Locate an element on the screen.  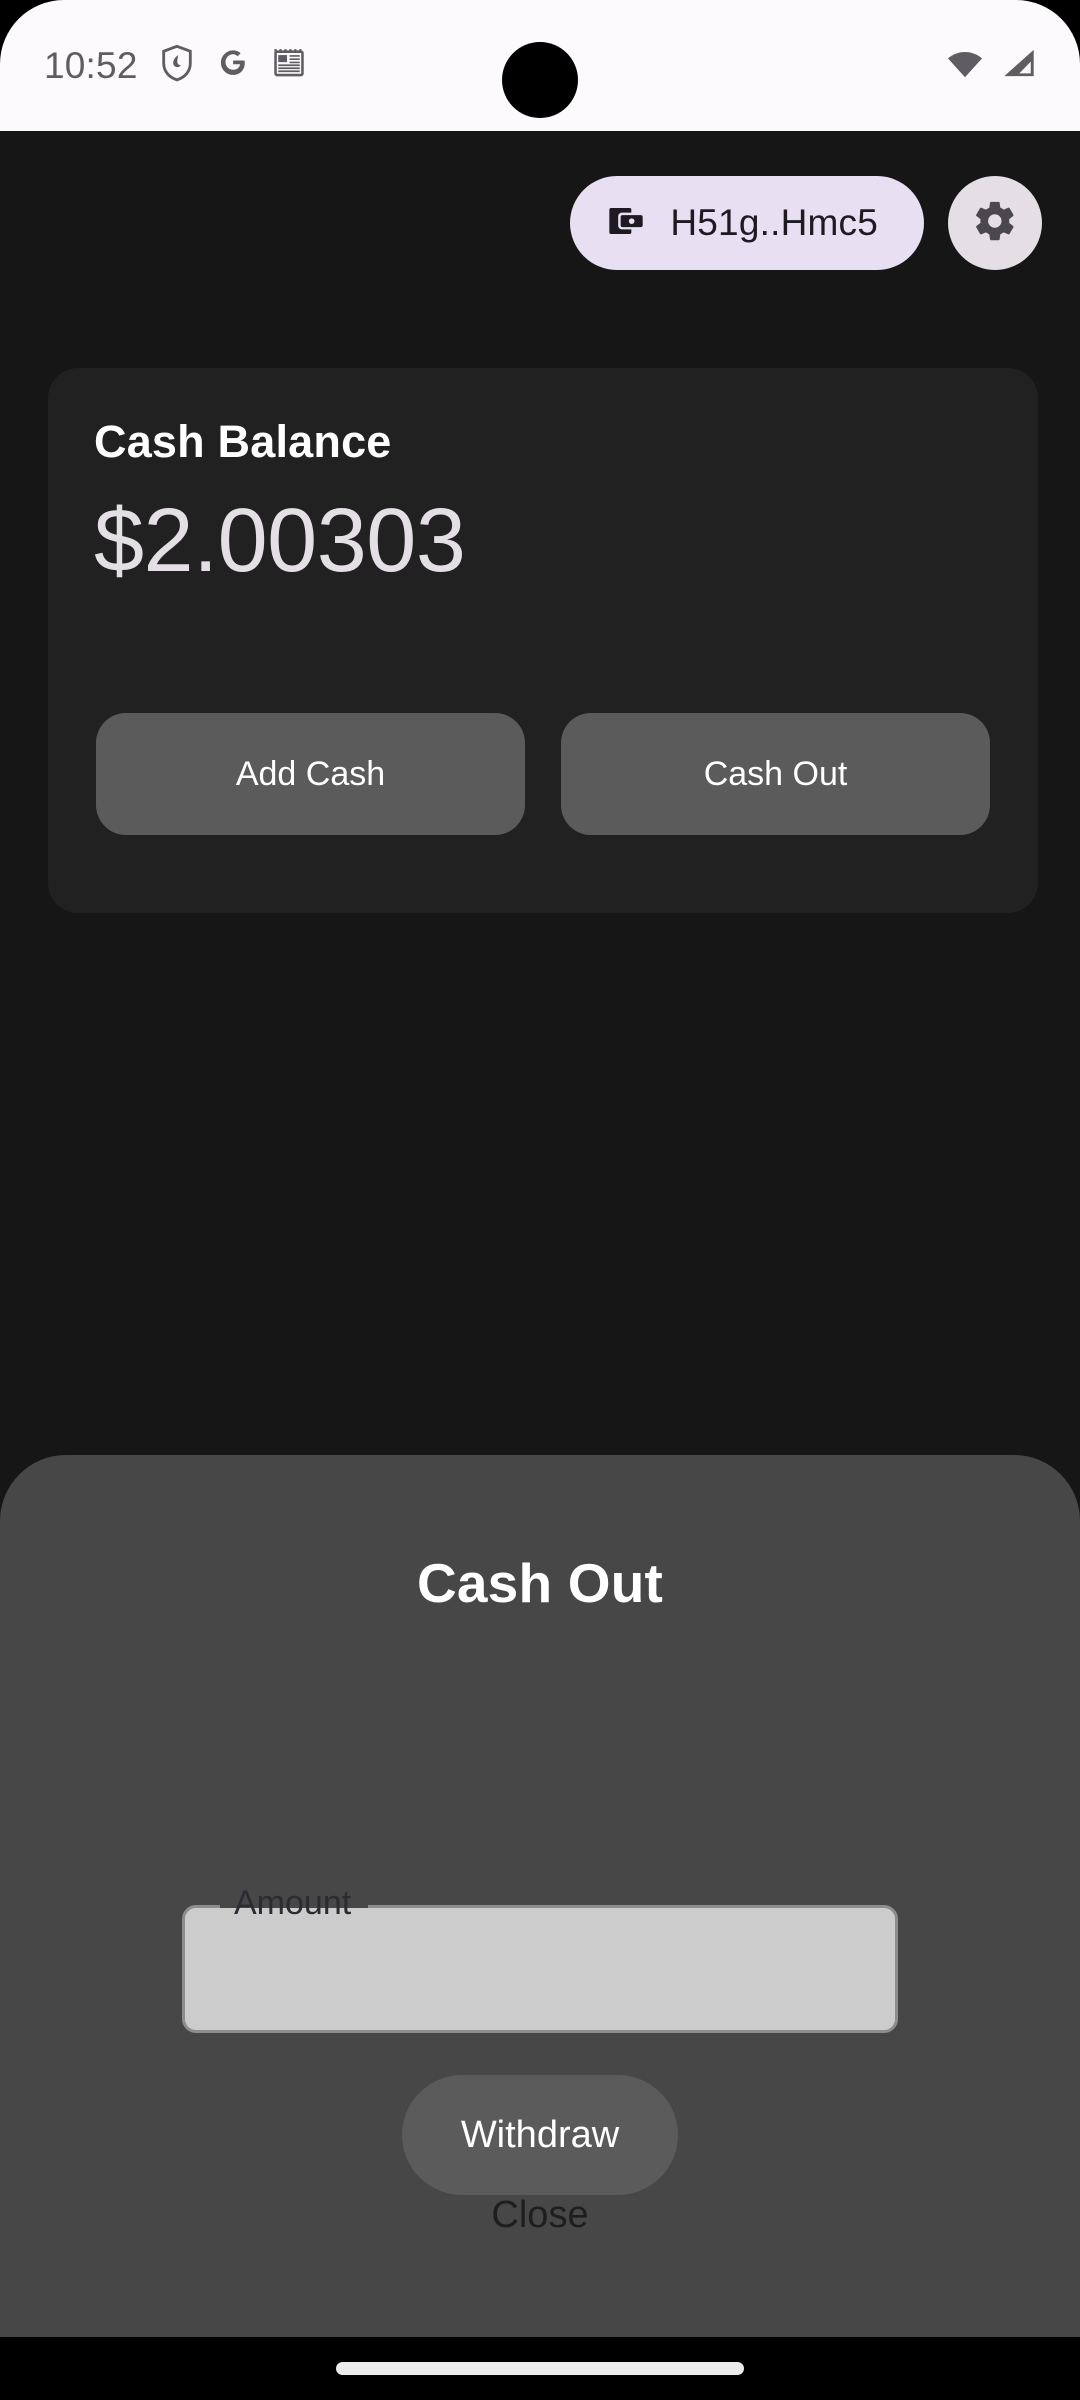
wallet-address-label: H51g..Hmc5 is located at coordinates (774, 222).